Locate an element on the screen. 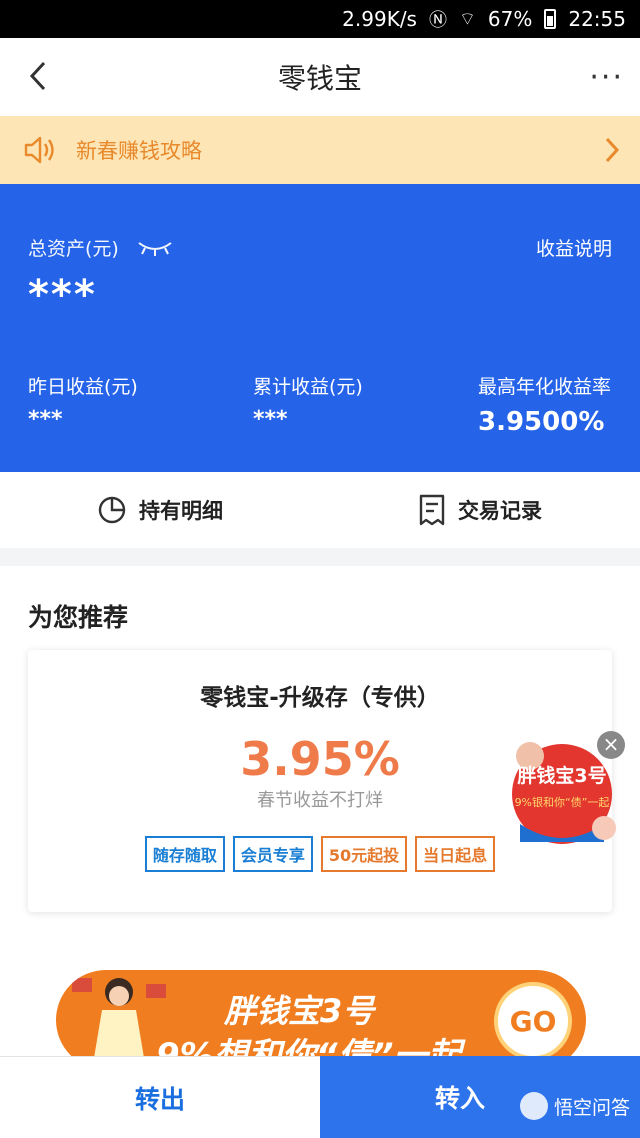 The height and width of the screenshot is (1138, 640). earnings-explanation-link: 收益说明 is located at coordinates (574, 247).